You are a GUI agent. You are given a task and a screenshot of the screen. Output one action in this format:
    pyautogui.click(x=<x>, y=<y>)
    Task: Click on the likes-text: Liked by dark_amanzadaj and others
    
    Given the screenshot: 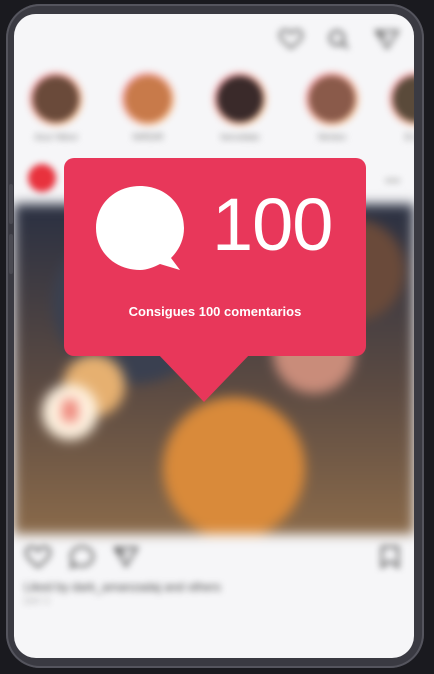 What is the action you would take?
    pyautogui.click(x=122, y=587)
    